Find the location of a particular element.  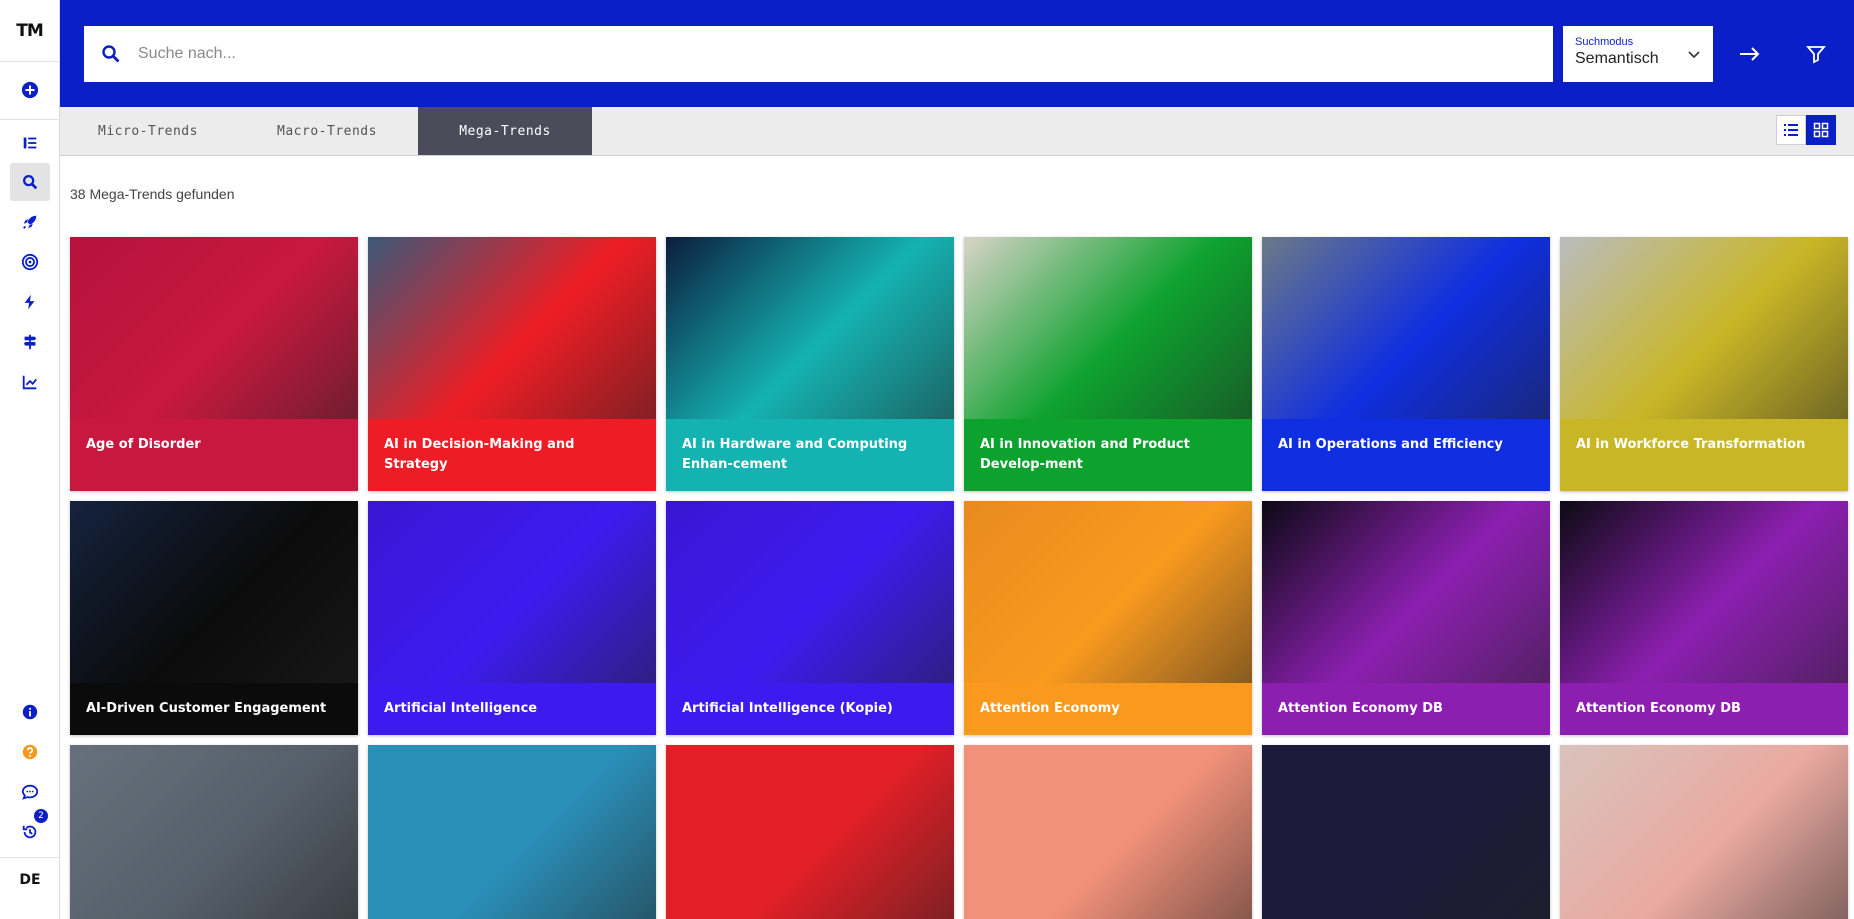

list-view-button is located at coordinates (1791, 130).